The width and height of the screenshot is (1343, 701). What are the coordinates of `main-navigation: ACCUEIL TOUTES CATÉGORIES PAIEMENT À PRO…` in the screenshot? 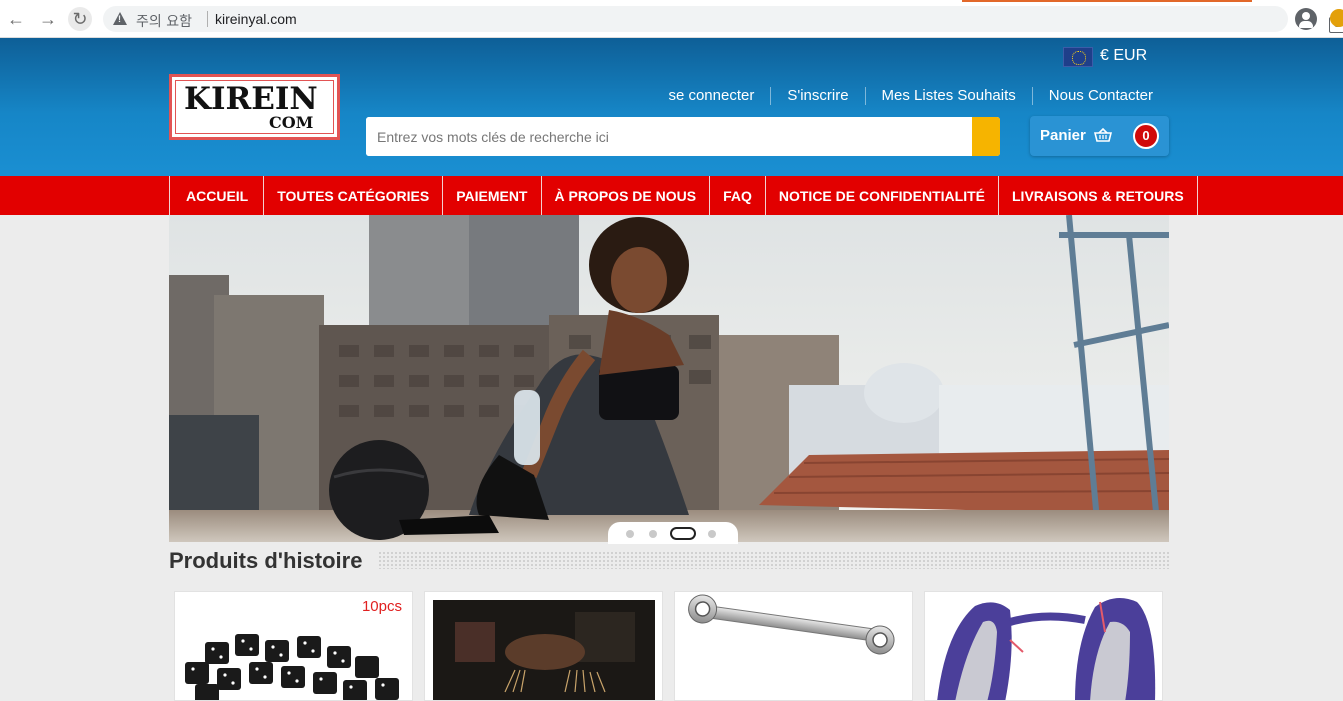 It's located at (671, 195).